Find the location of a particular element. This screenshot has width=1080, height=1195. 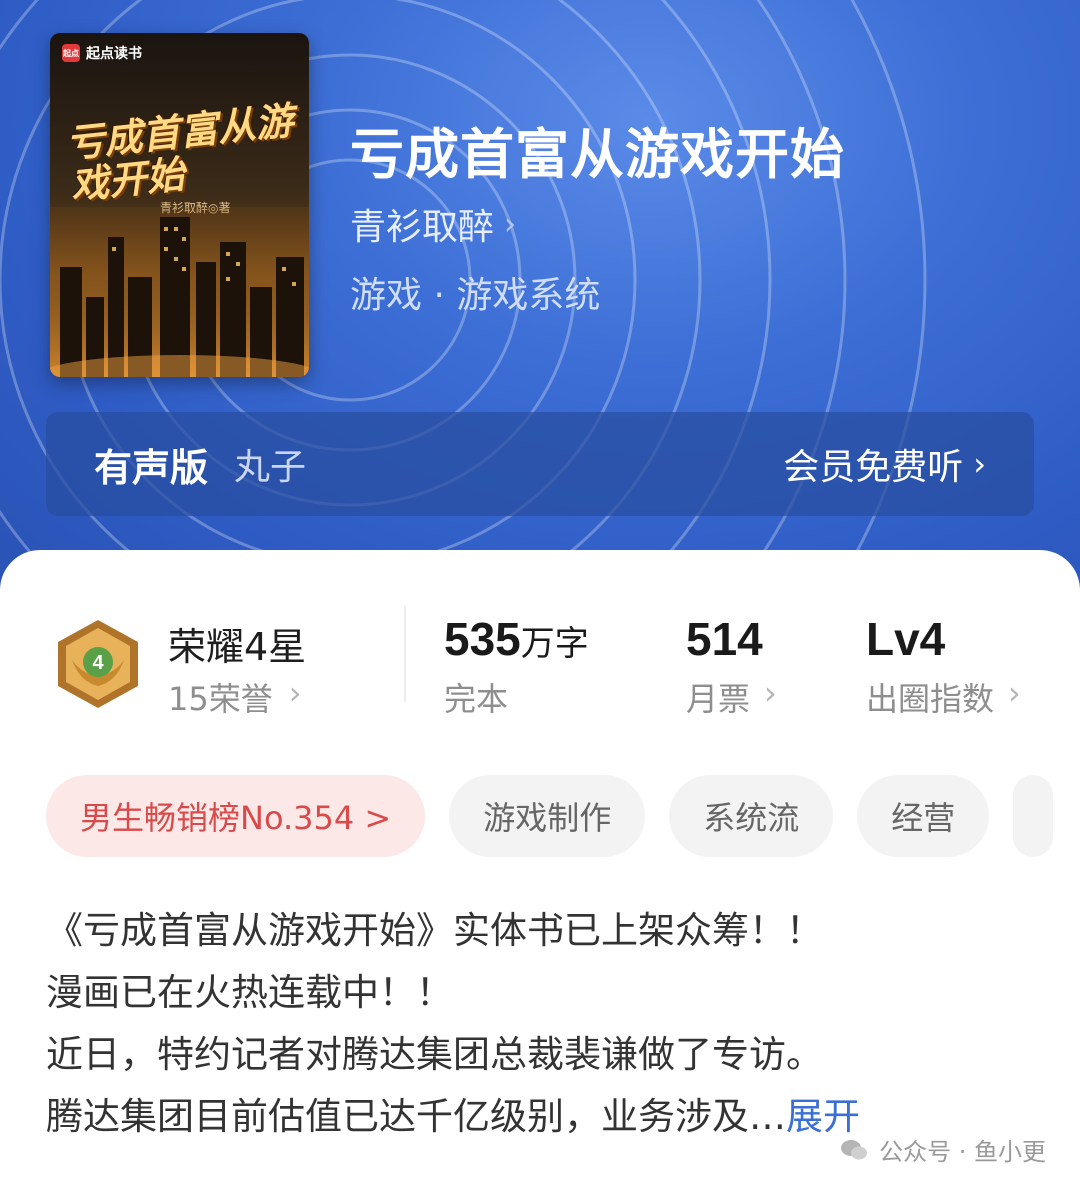

cover-title: 亏成首富从游戏开始 is located at coordinates (180, 153).